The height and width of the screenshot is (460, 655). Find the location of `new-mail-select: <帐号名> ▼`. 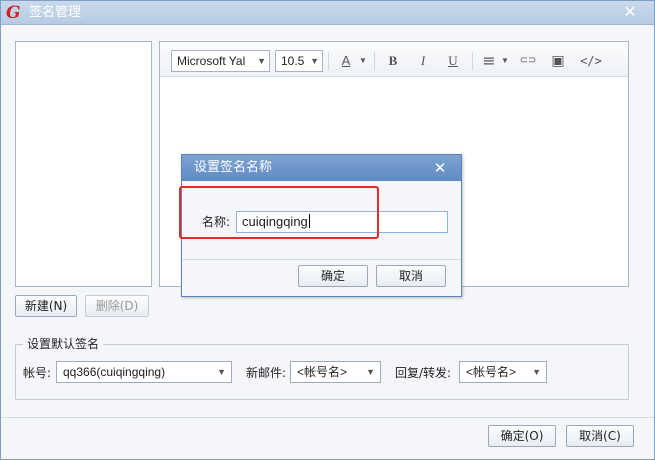

new-mail-select: <帐号名> ▼ is located at coordinates (335, 372).